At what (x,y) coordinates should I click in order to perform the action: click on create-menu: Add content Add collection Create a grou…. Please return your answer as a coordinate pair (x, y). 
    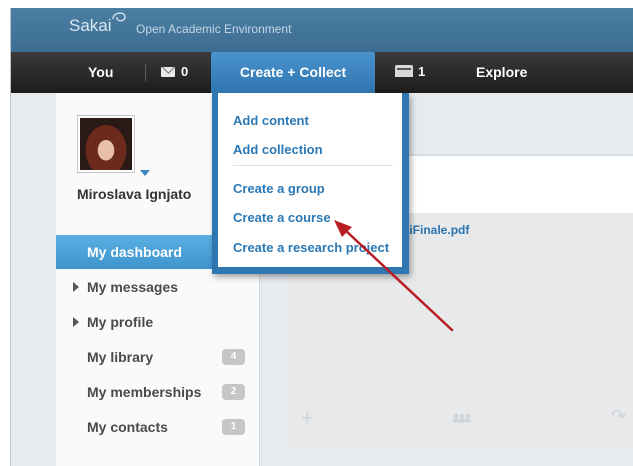
    Looking at the image, I should click on (310, 183).